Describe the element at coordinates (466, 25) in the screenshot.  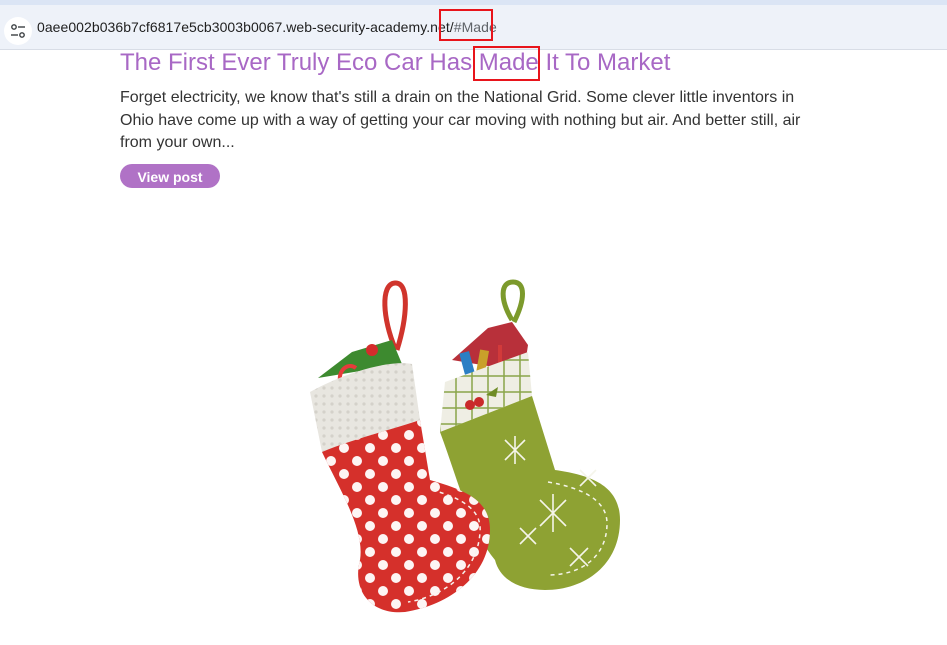
I see `url-fragment-highlight` at that location.